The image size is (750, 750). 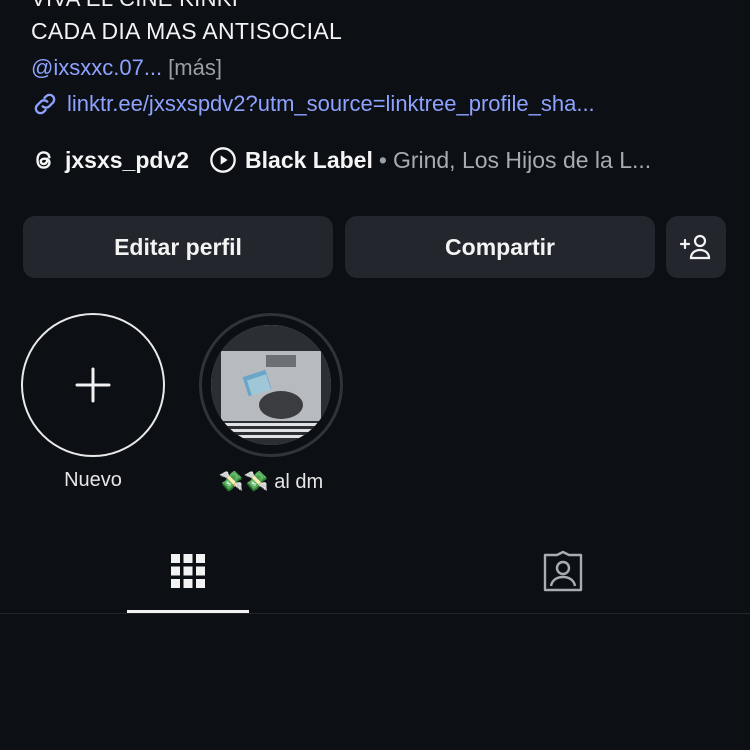 What do you see at coordinates (375, 613) in the screenshot?
I see `tab-divider` at bounding box center [375, 613].